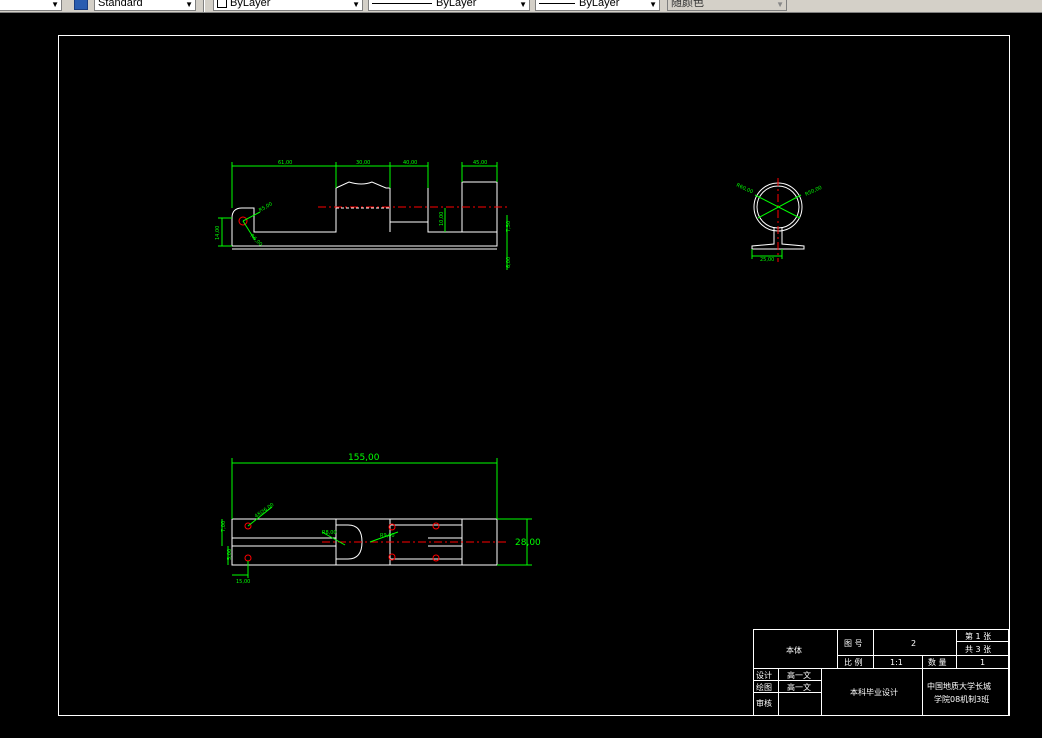 The width and height of the screenshot is (1042, 738). Describe the element at coordinates (978, 636) in the screenshot. I see `sheet-label: 第 1 张` at that location.